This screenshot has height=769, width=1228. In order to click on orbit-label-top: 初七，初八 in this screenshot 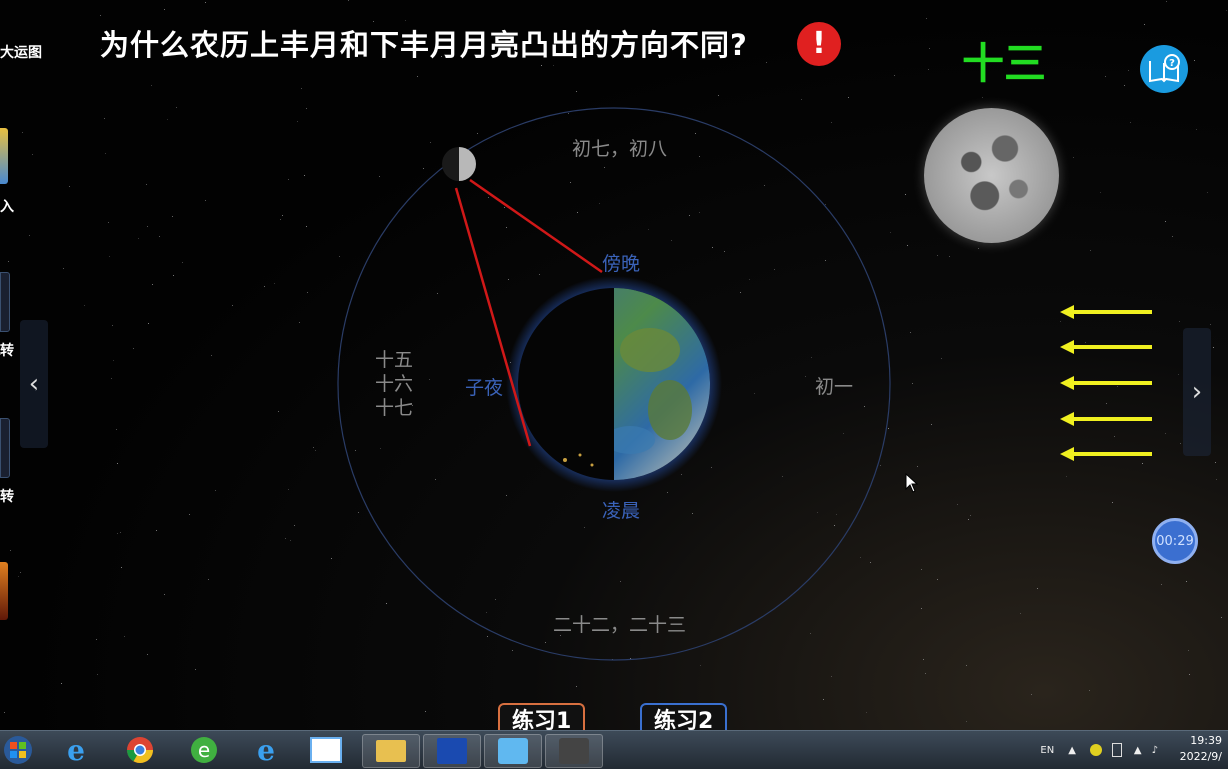, I will do `click(620, 149)`.